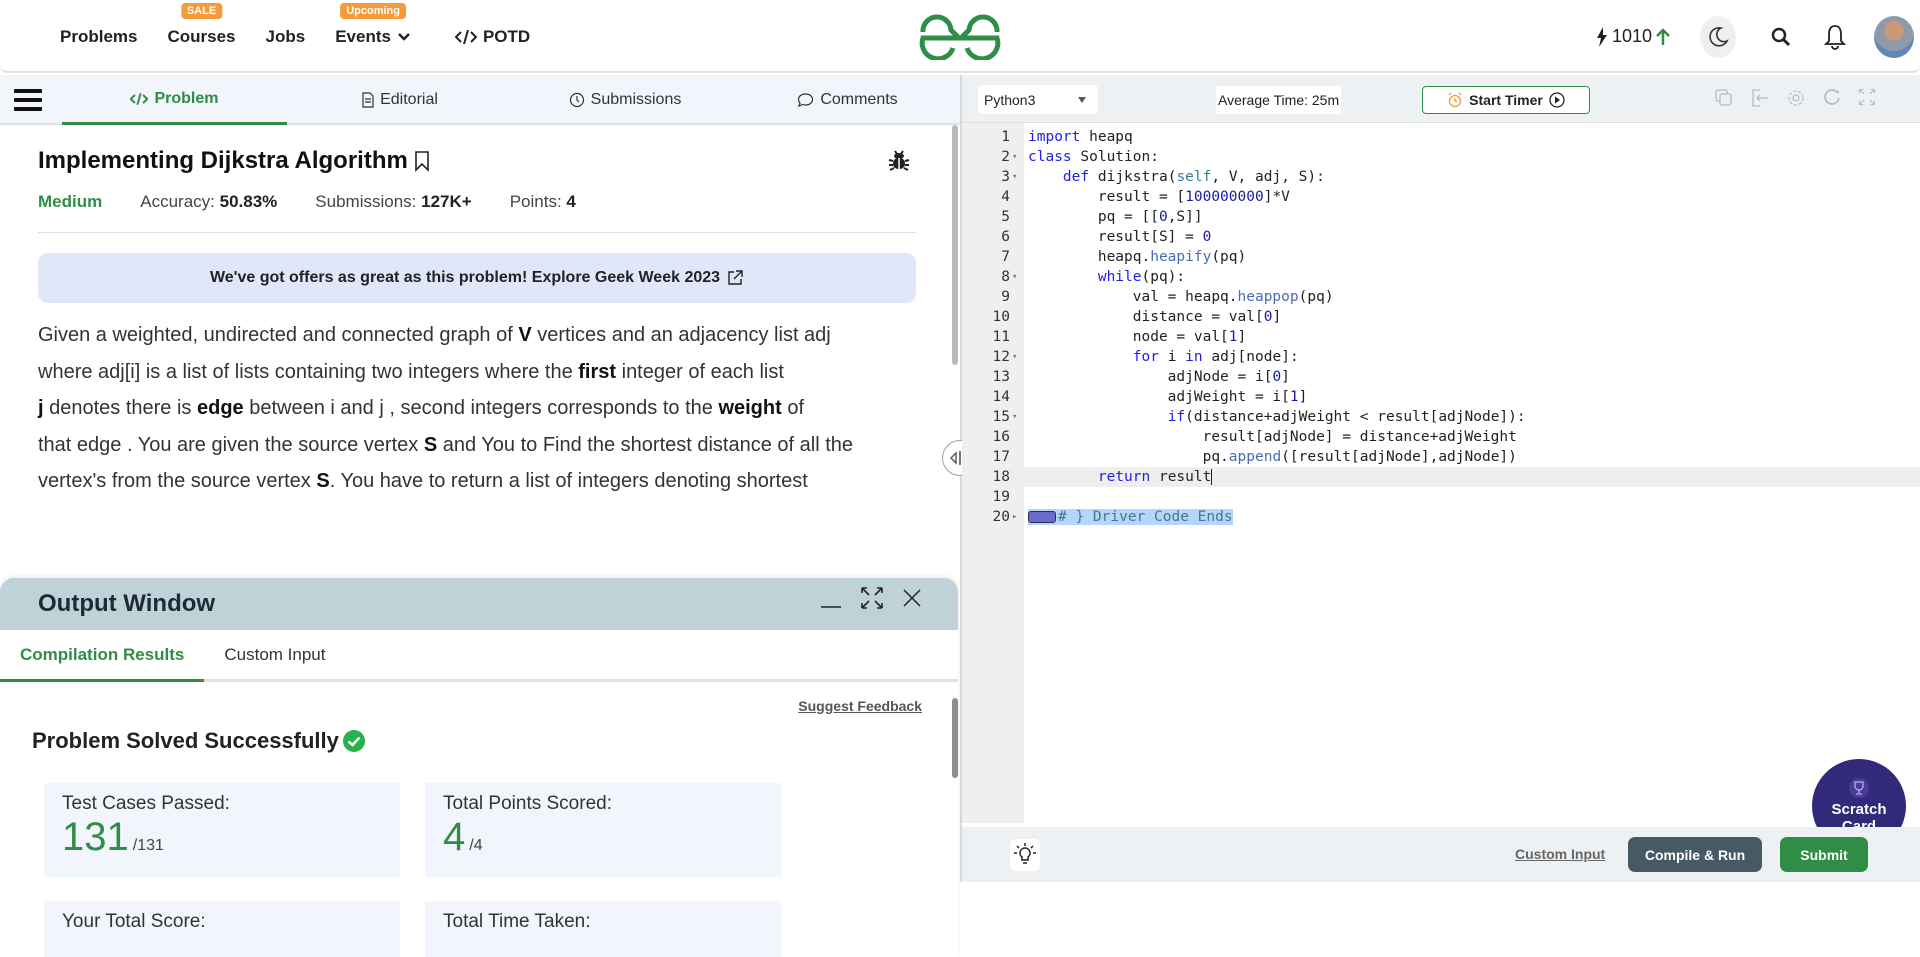 This screenshot has height=957, width=1920. What do you see at coordinates (899, 159) in the screenshot?
I see `bug-report-icon` at bounding box center [899, 159].